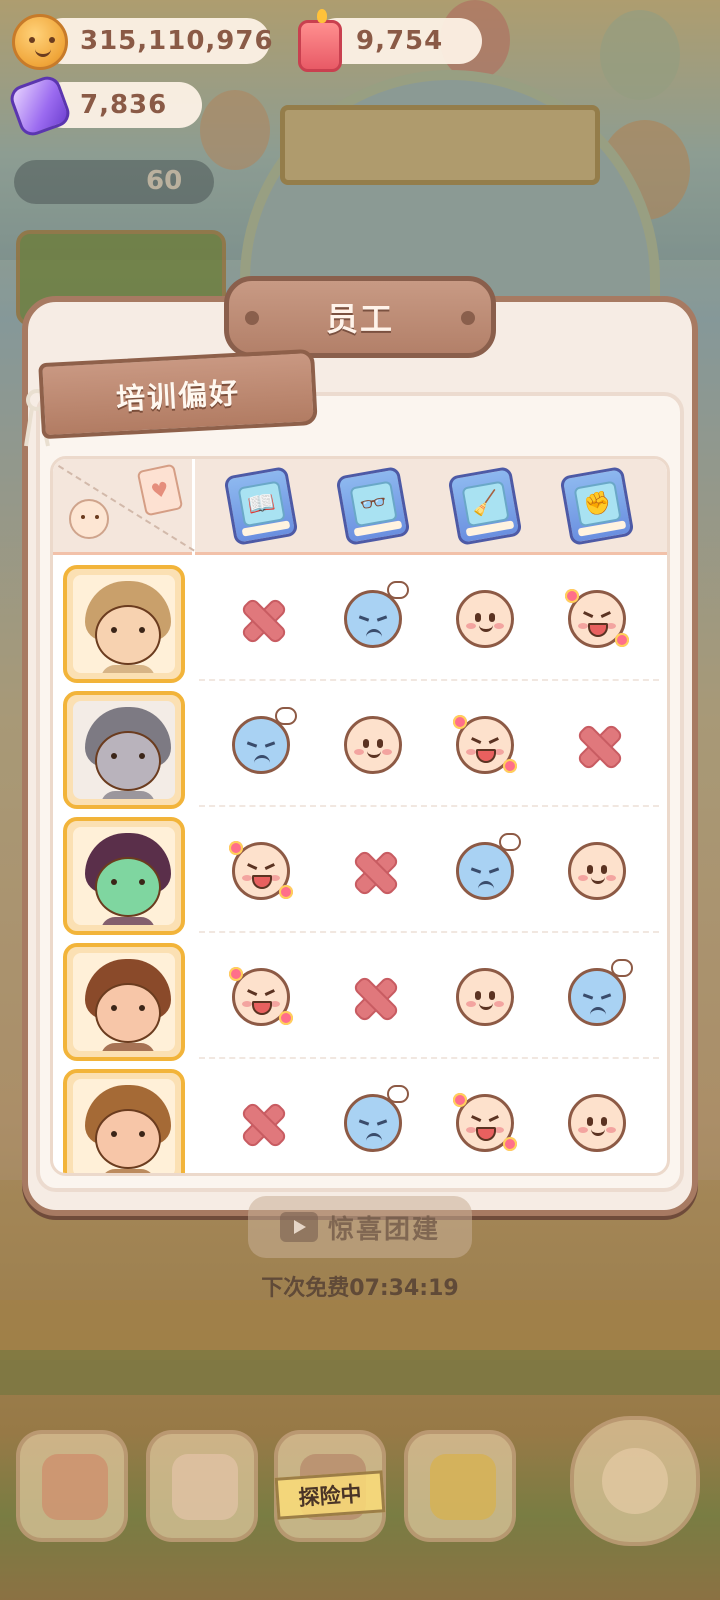 This screenshot has height=1600, width=720. I want to click on column-broom: 🧹, so click(485, 506).